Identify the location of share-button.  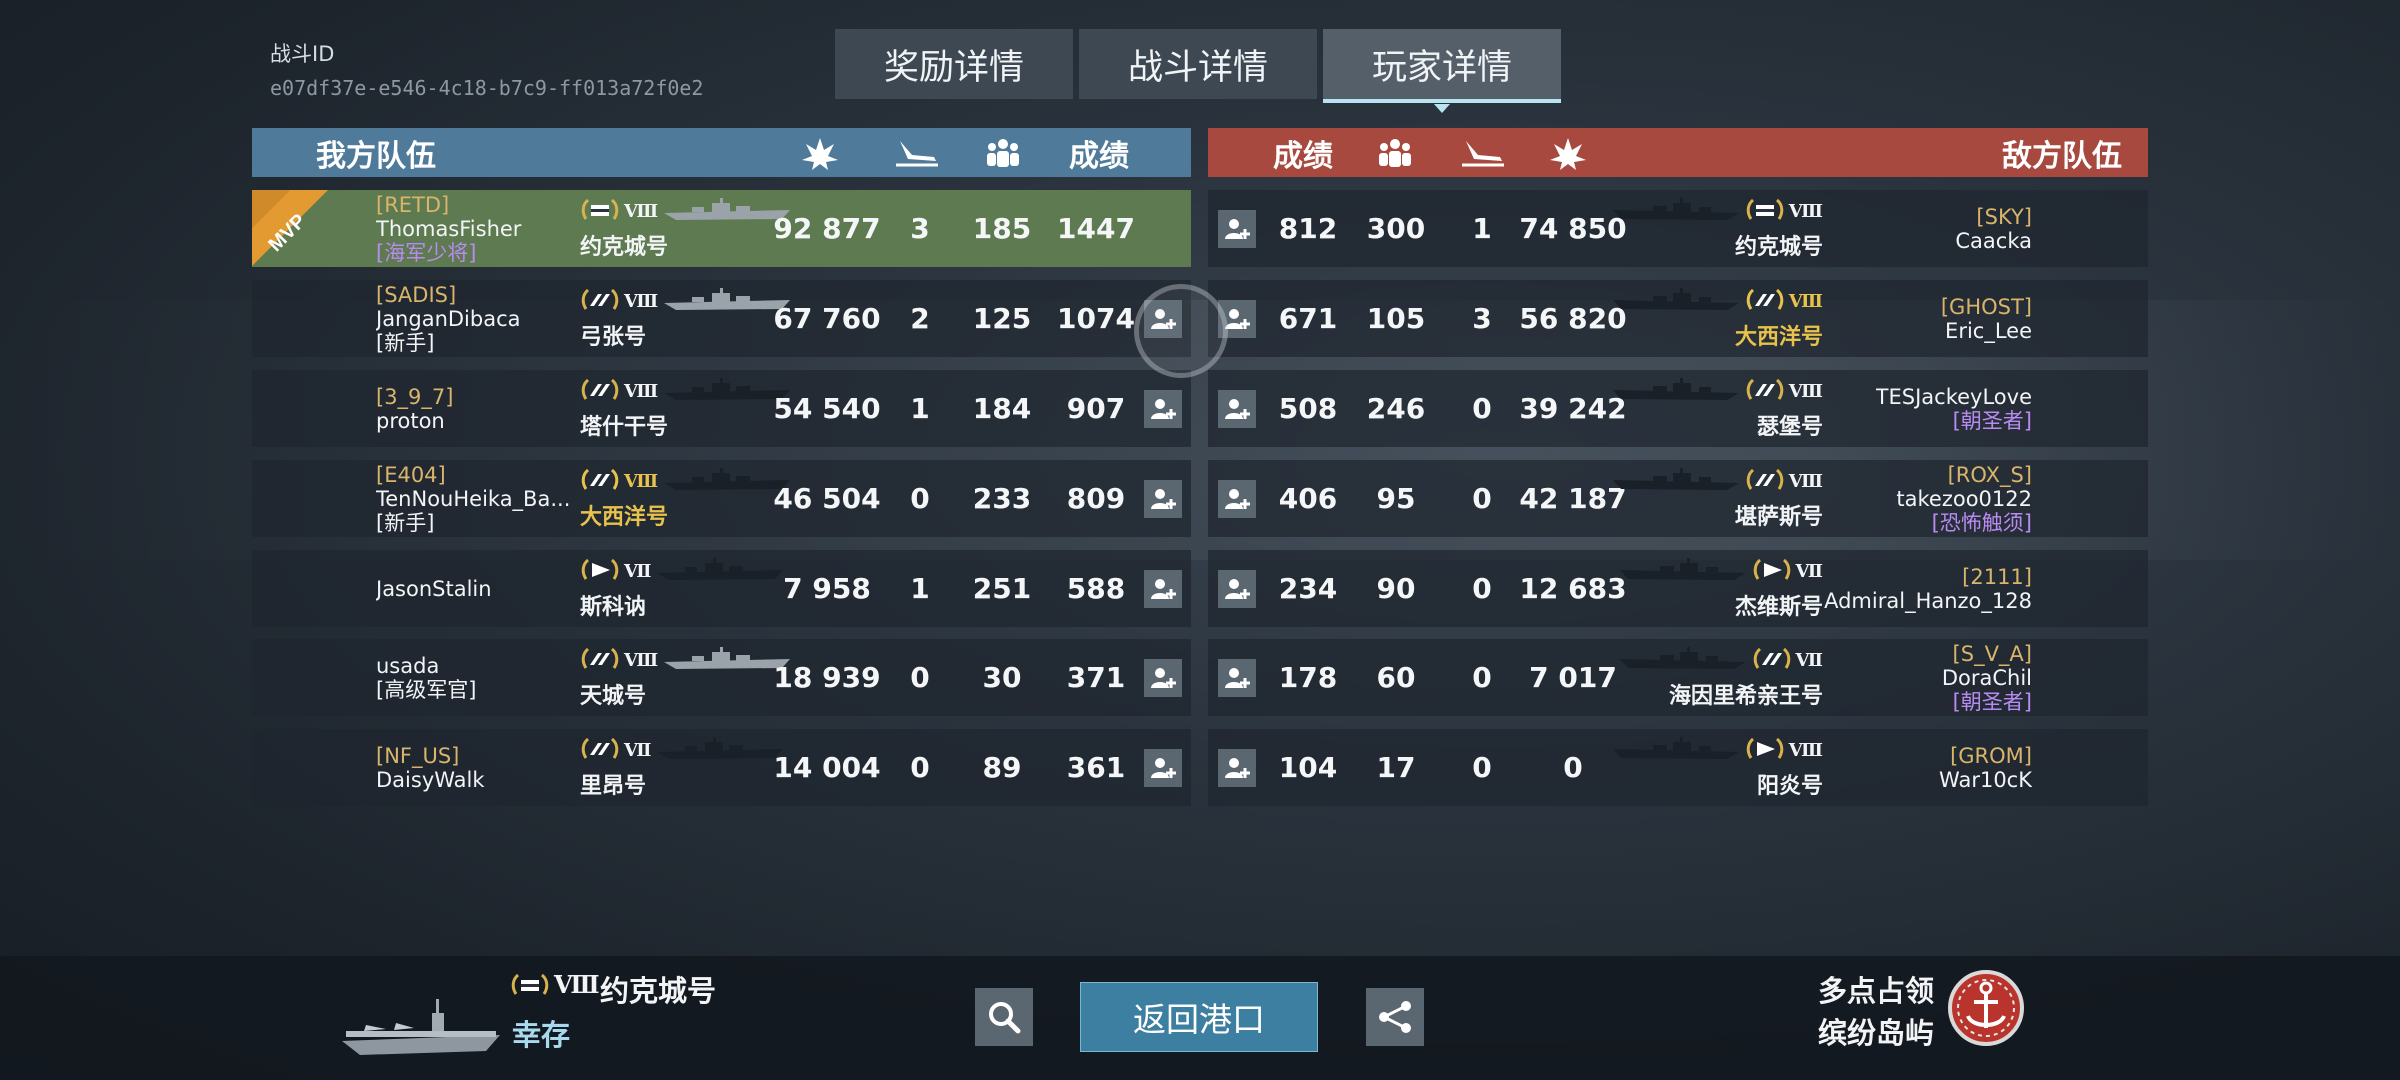
(1395, 1017).